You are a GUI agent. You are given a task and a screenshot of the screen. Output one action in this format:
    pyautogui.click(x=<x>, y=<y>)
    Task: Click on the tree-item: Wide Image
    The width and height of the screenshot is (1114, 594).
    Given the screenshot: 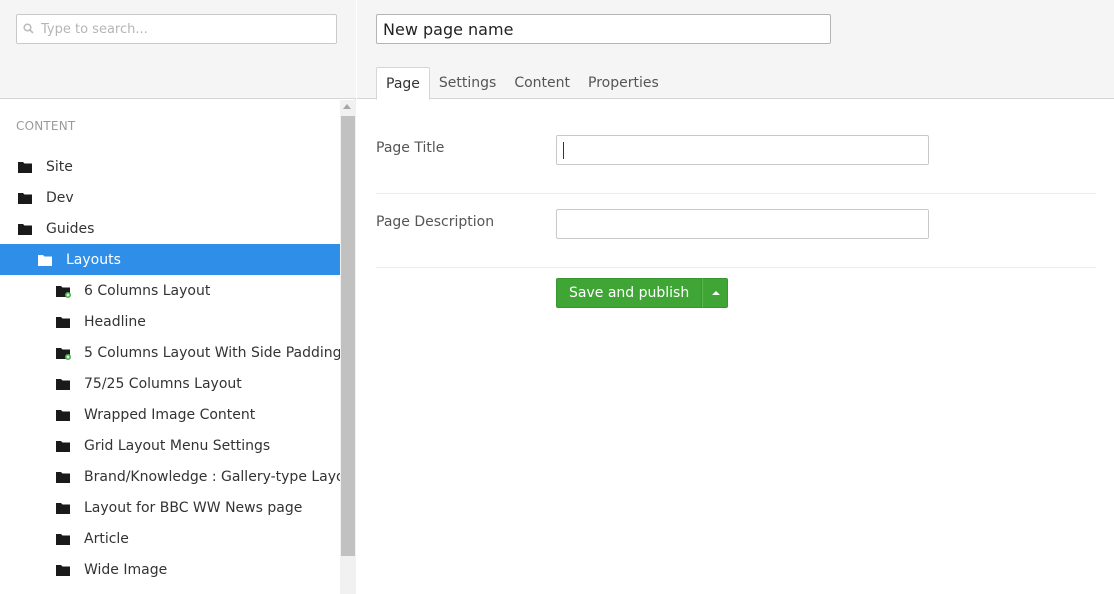 What is the action you would take?
    pyautogui.click(x=170, y=569)
    